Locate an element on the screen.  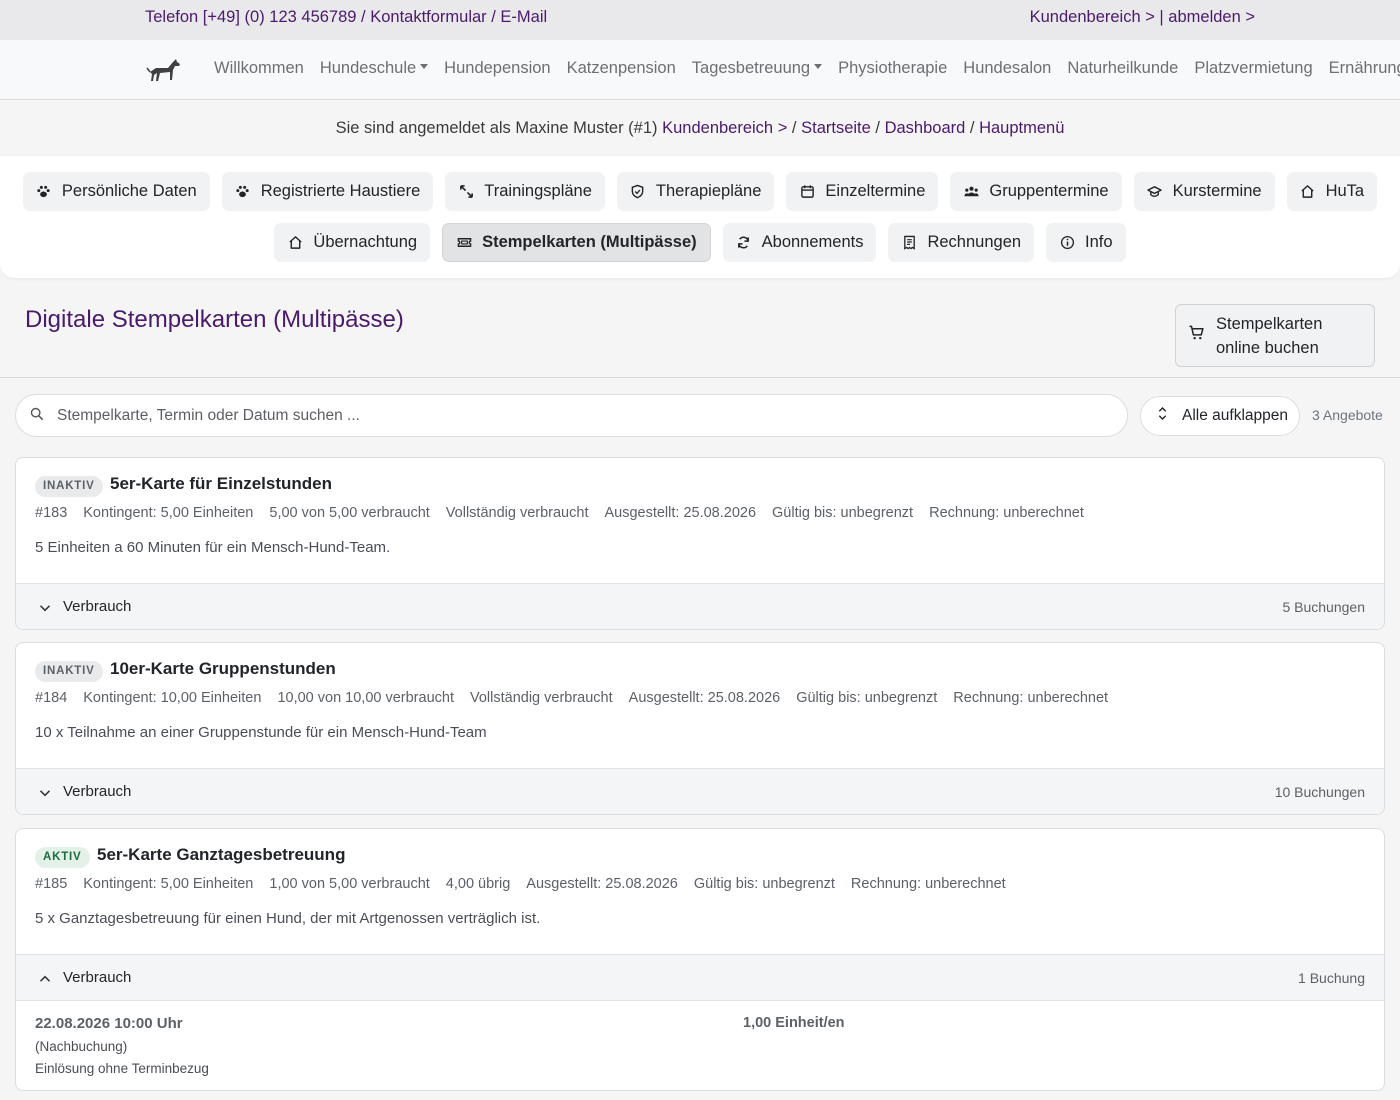
buy-punch-cards-button: Stempelkarten online buchen is located at coordinates (1275, 335).